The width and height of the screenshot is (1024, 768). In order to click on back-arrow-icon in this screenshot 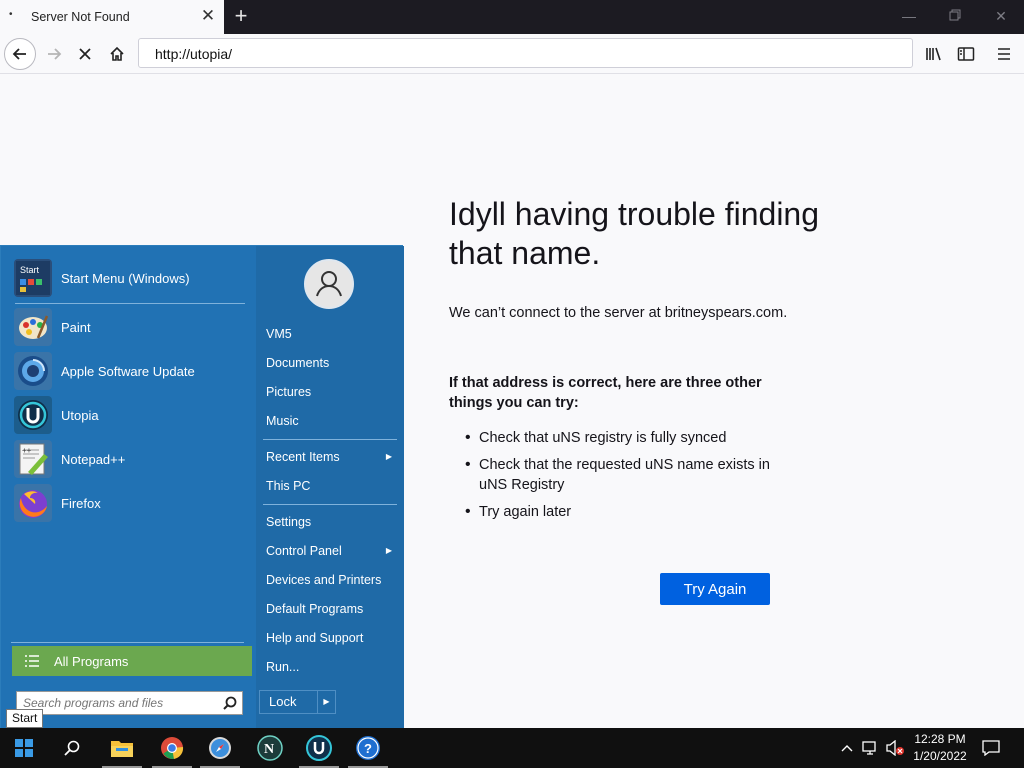, I will do `click(19, 54)`.